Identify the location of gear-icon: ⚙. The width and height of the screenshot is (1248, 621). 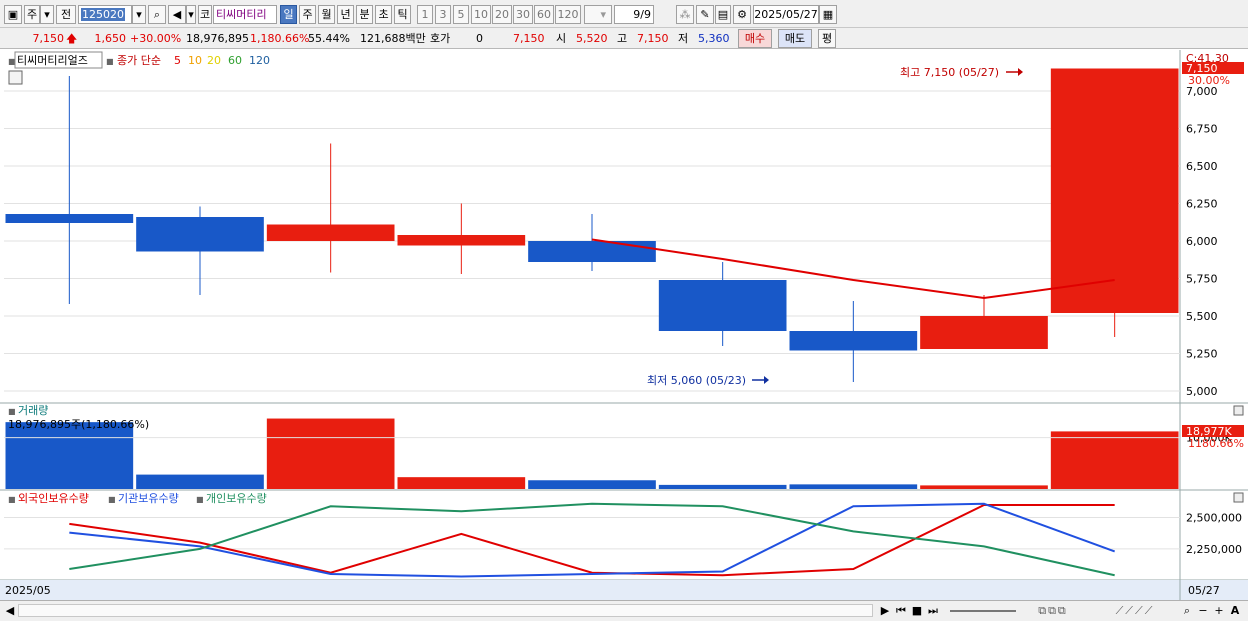
(742, 14).